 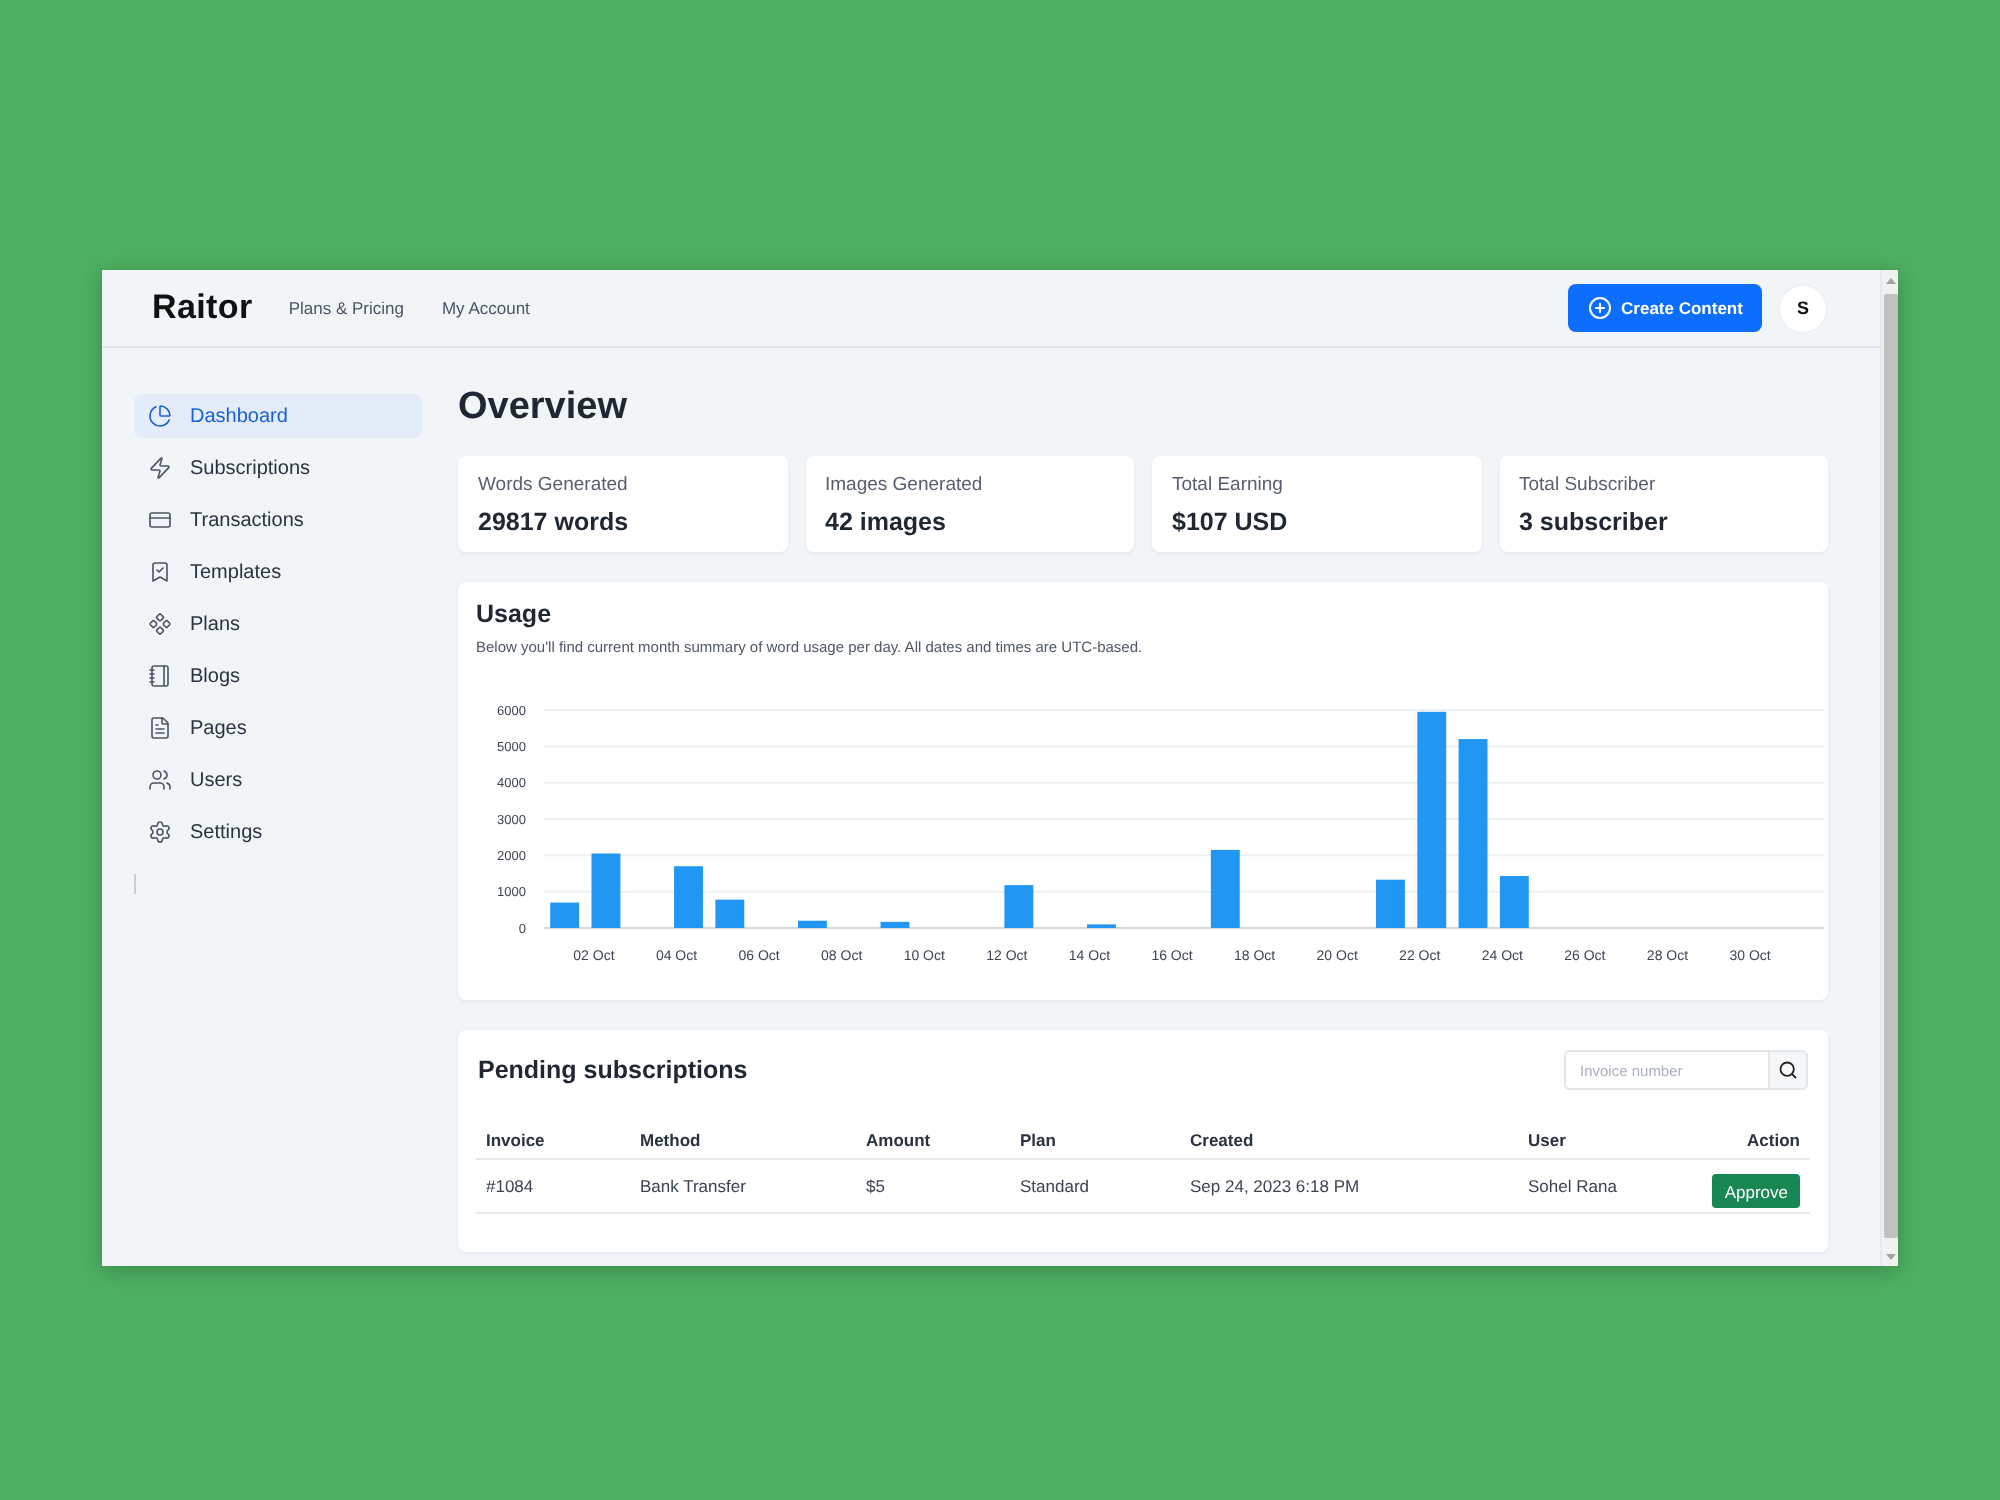 What do you see at coordinates (1275, 1186) in the screenshot?
I see `table-cell-text: Sep 24, 2023 6:18 PM` at bounding box center [1275, 1186].